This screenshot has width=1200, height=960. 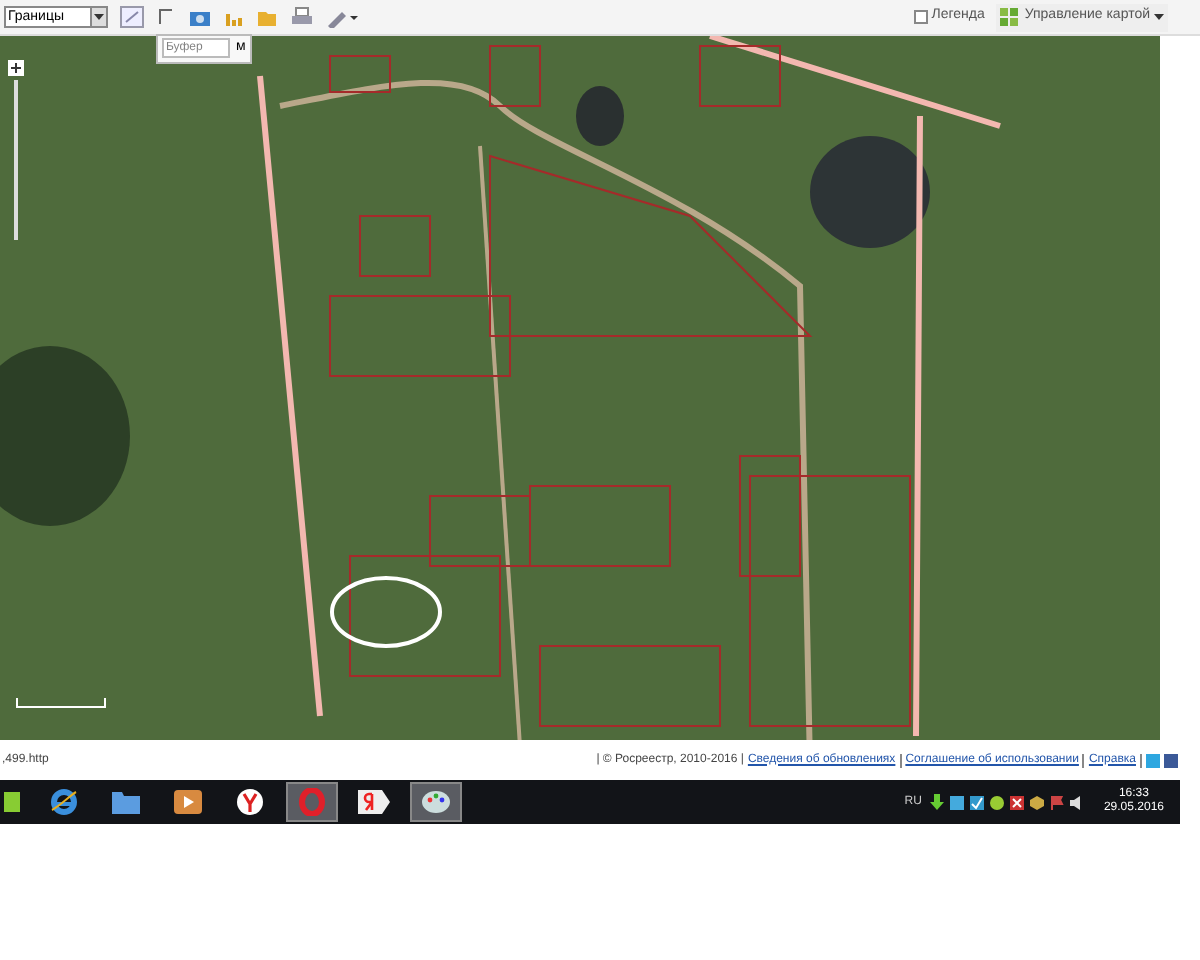 I want to click on dropdown-arrow-icon, so click(x=98, y=17).